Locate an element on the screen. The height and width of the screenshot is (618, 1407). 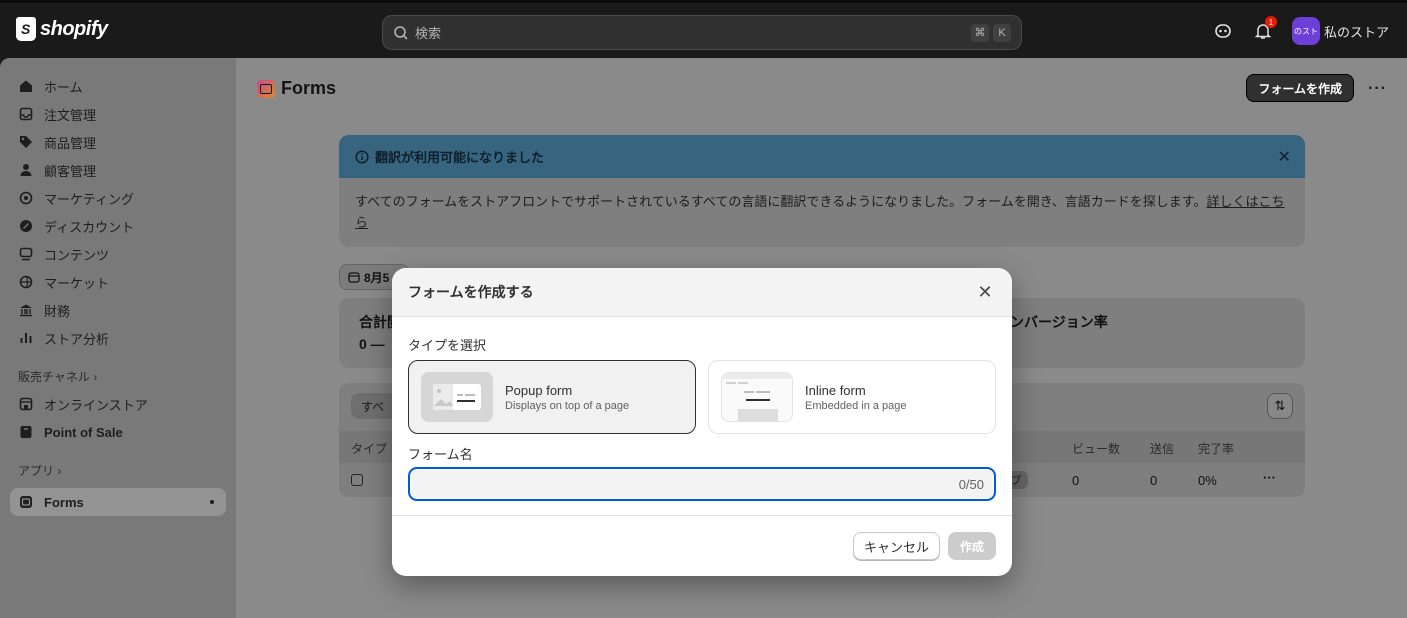
shopify-logo: shopify is located at coordinates (62, 29).